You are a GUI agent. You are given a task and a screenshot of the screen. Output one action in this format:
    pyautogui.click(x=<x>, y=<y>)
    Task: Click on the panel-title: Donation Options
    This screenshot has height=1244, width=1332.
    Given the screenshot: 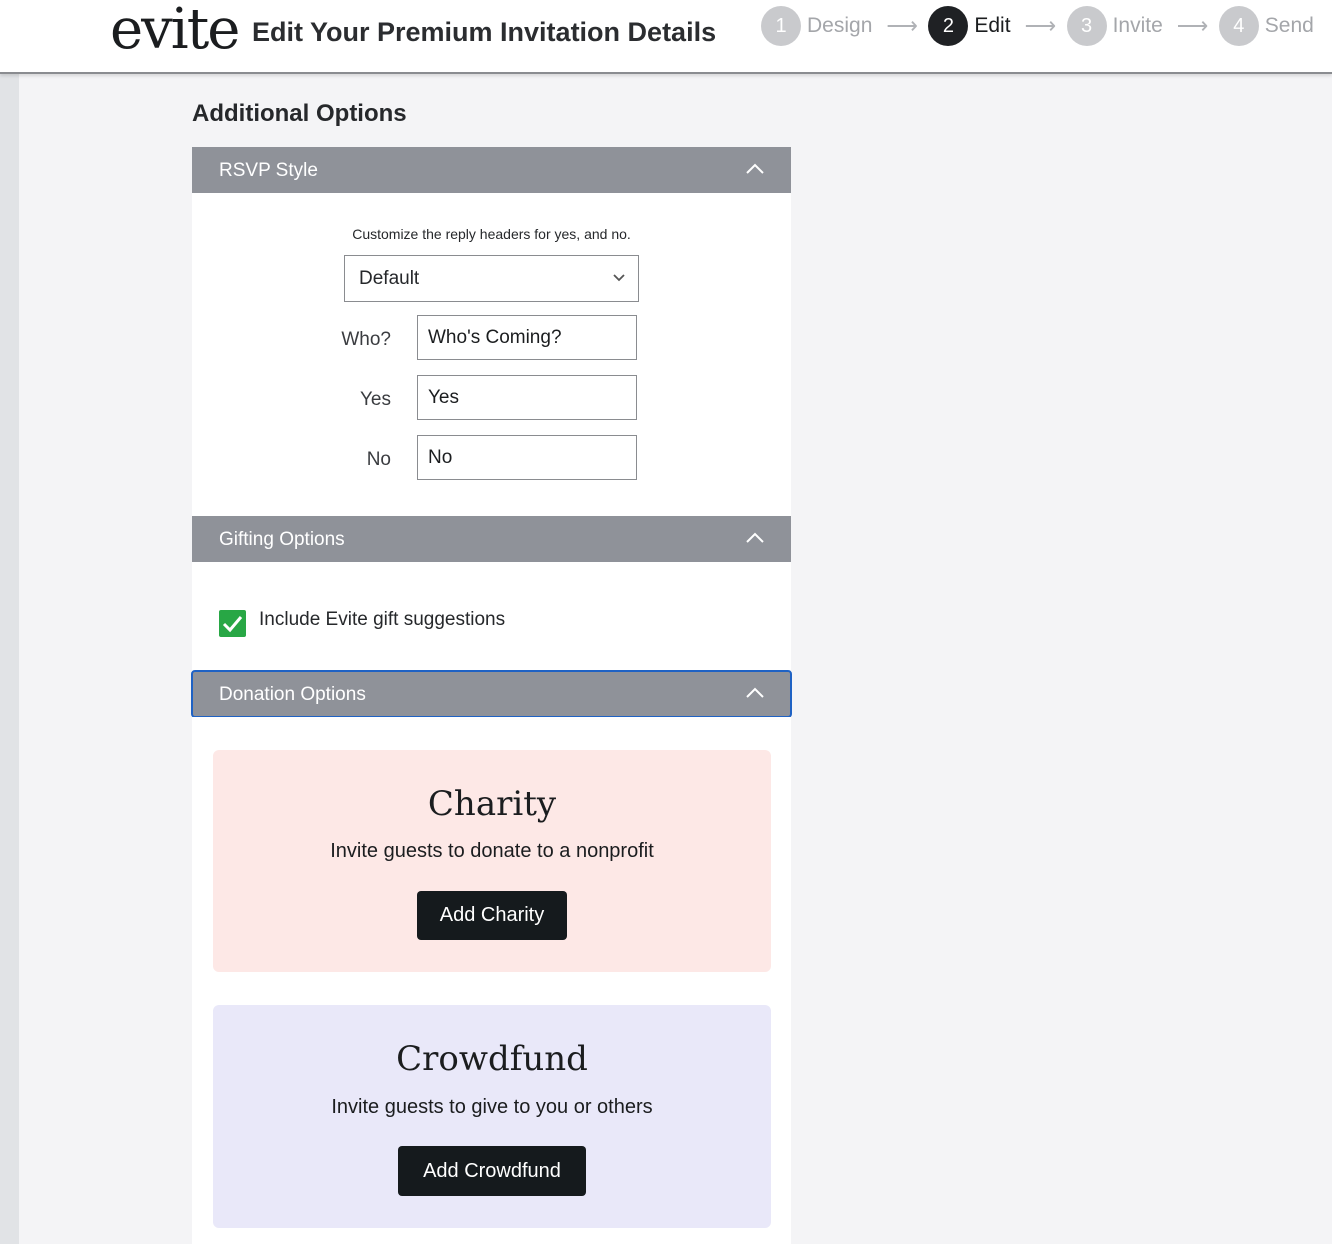 What is the action you would take?
    pyautogui.click(x=292, y=694)
    